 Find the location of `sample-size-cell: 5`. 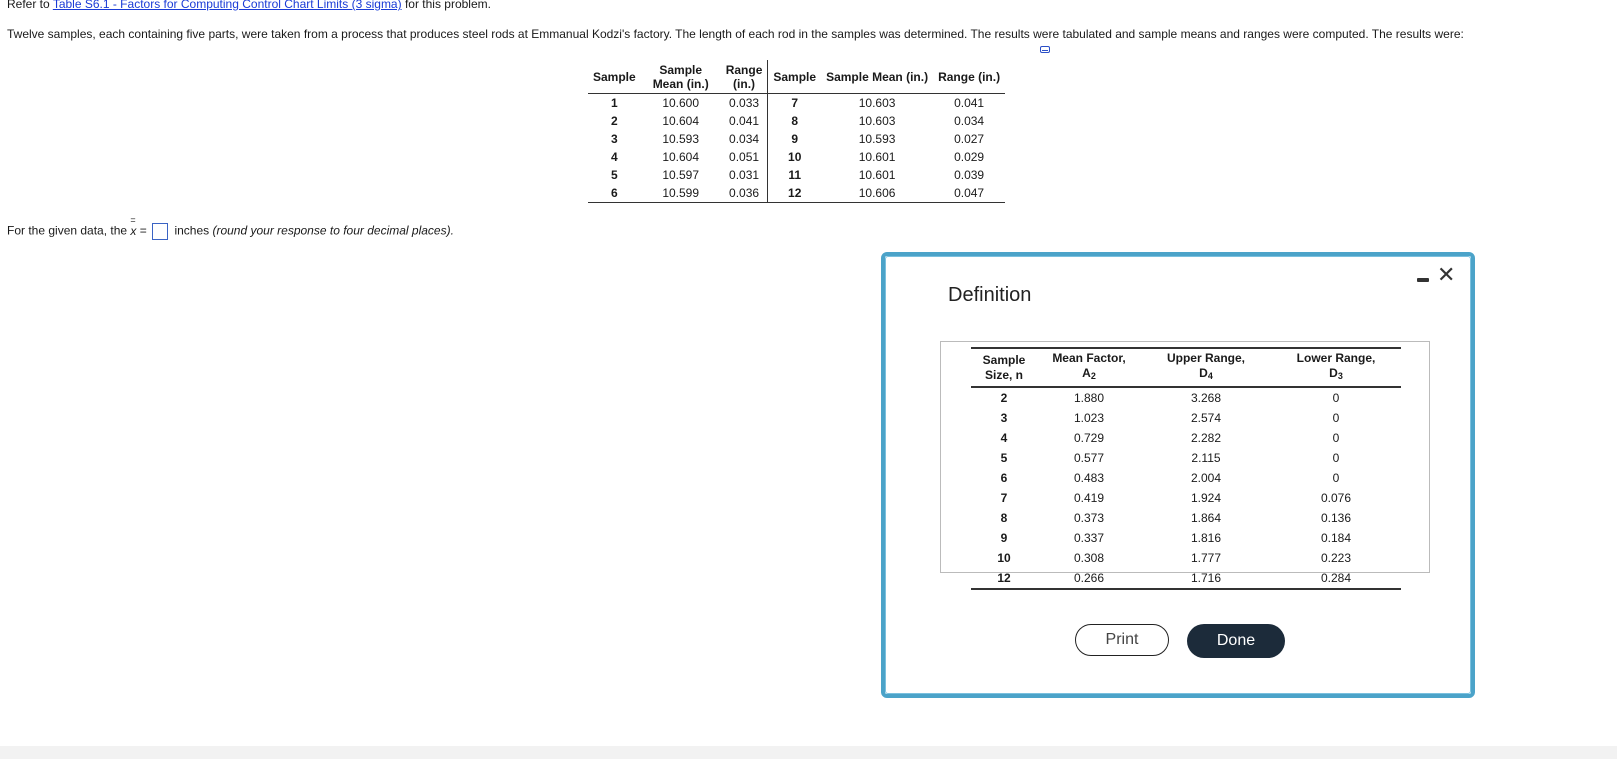

sample-size-cell: 5 is located at coordinates (1004, 458).